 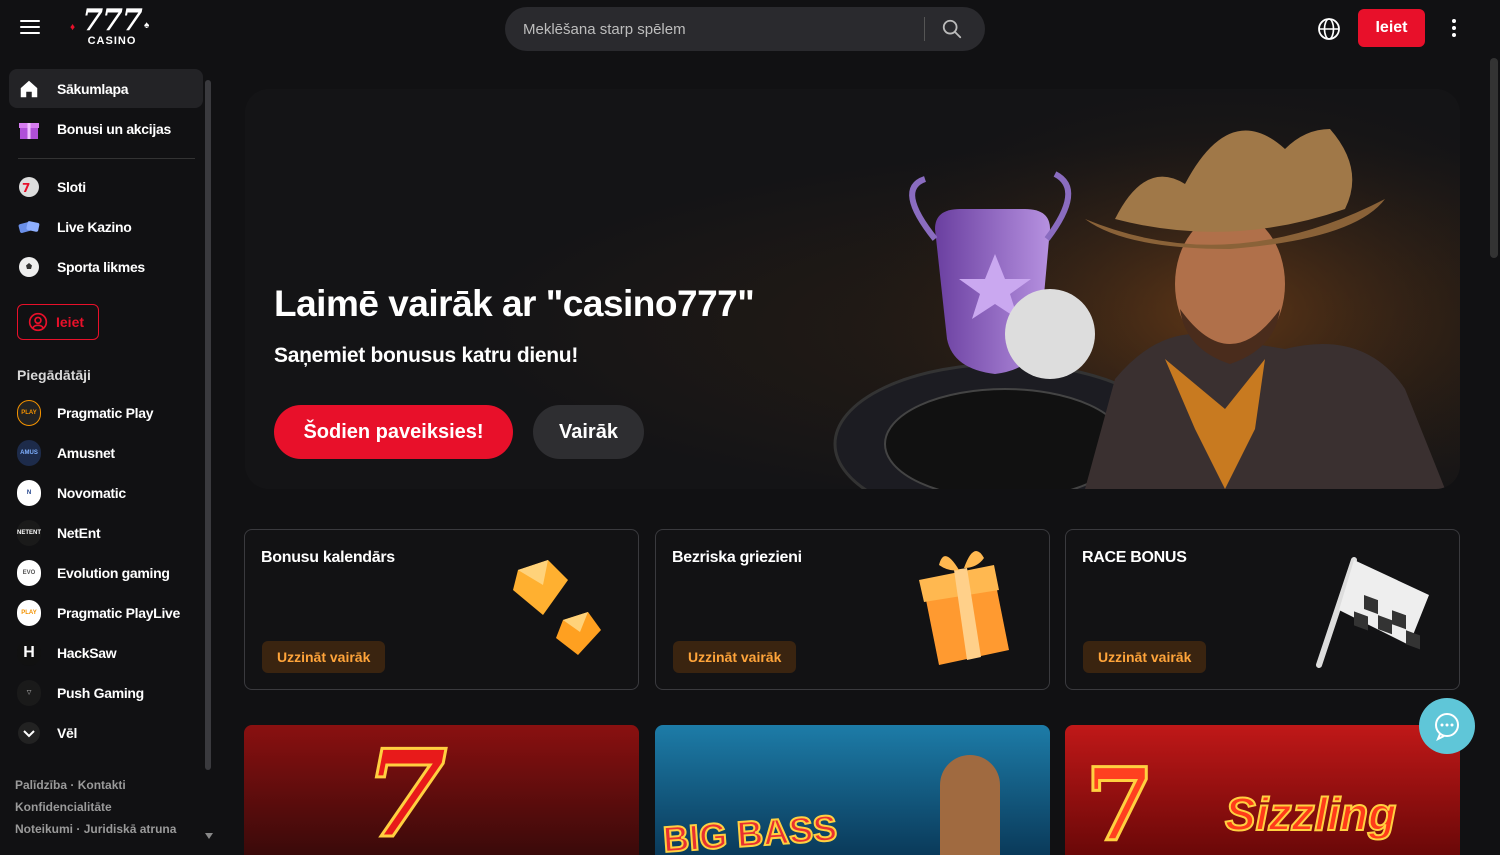 I want to click on sidebar-item-evolution: EVO Evolution gaming, so click(x=106, y=572).